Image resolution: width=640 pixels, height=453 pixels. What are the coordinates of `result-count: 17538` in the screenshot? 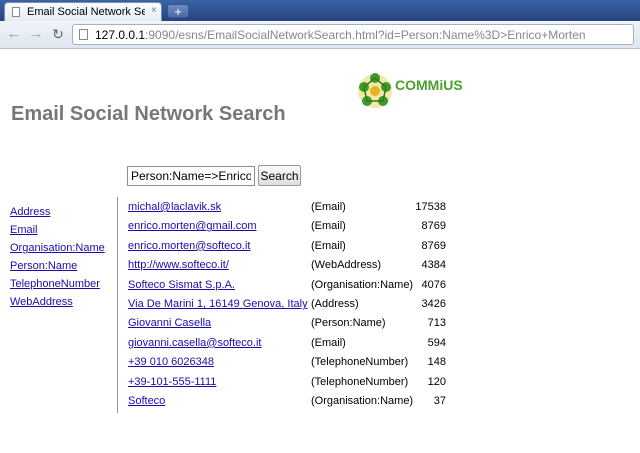 It's located at (430, 207).